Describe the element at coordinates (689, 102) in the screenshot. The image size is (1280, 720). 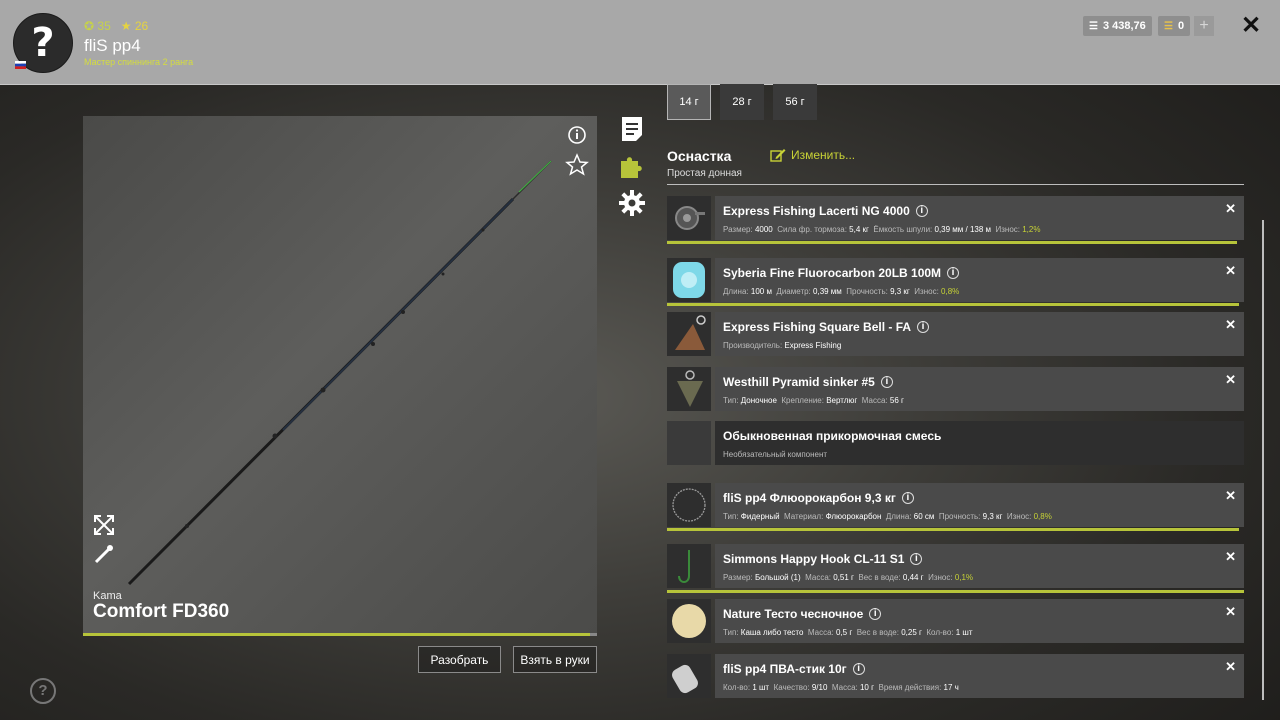
I see `weight-tab-14: 14 г` at that location.